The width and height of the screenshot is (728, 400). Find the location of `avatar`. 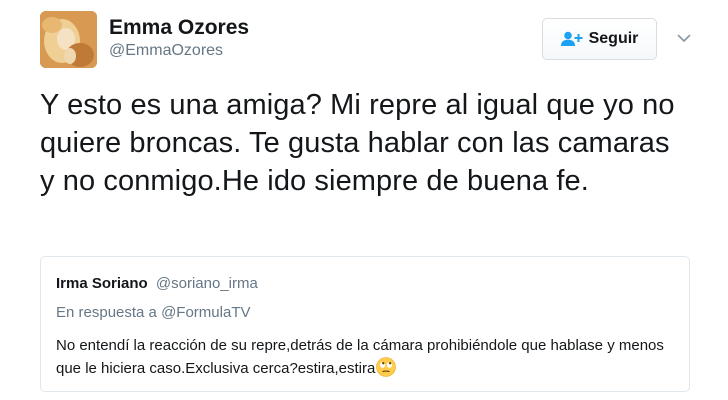

avatar is located at coordinates (68, 39).